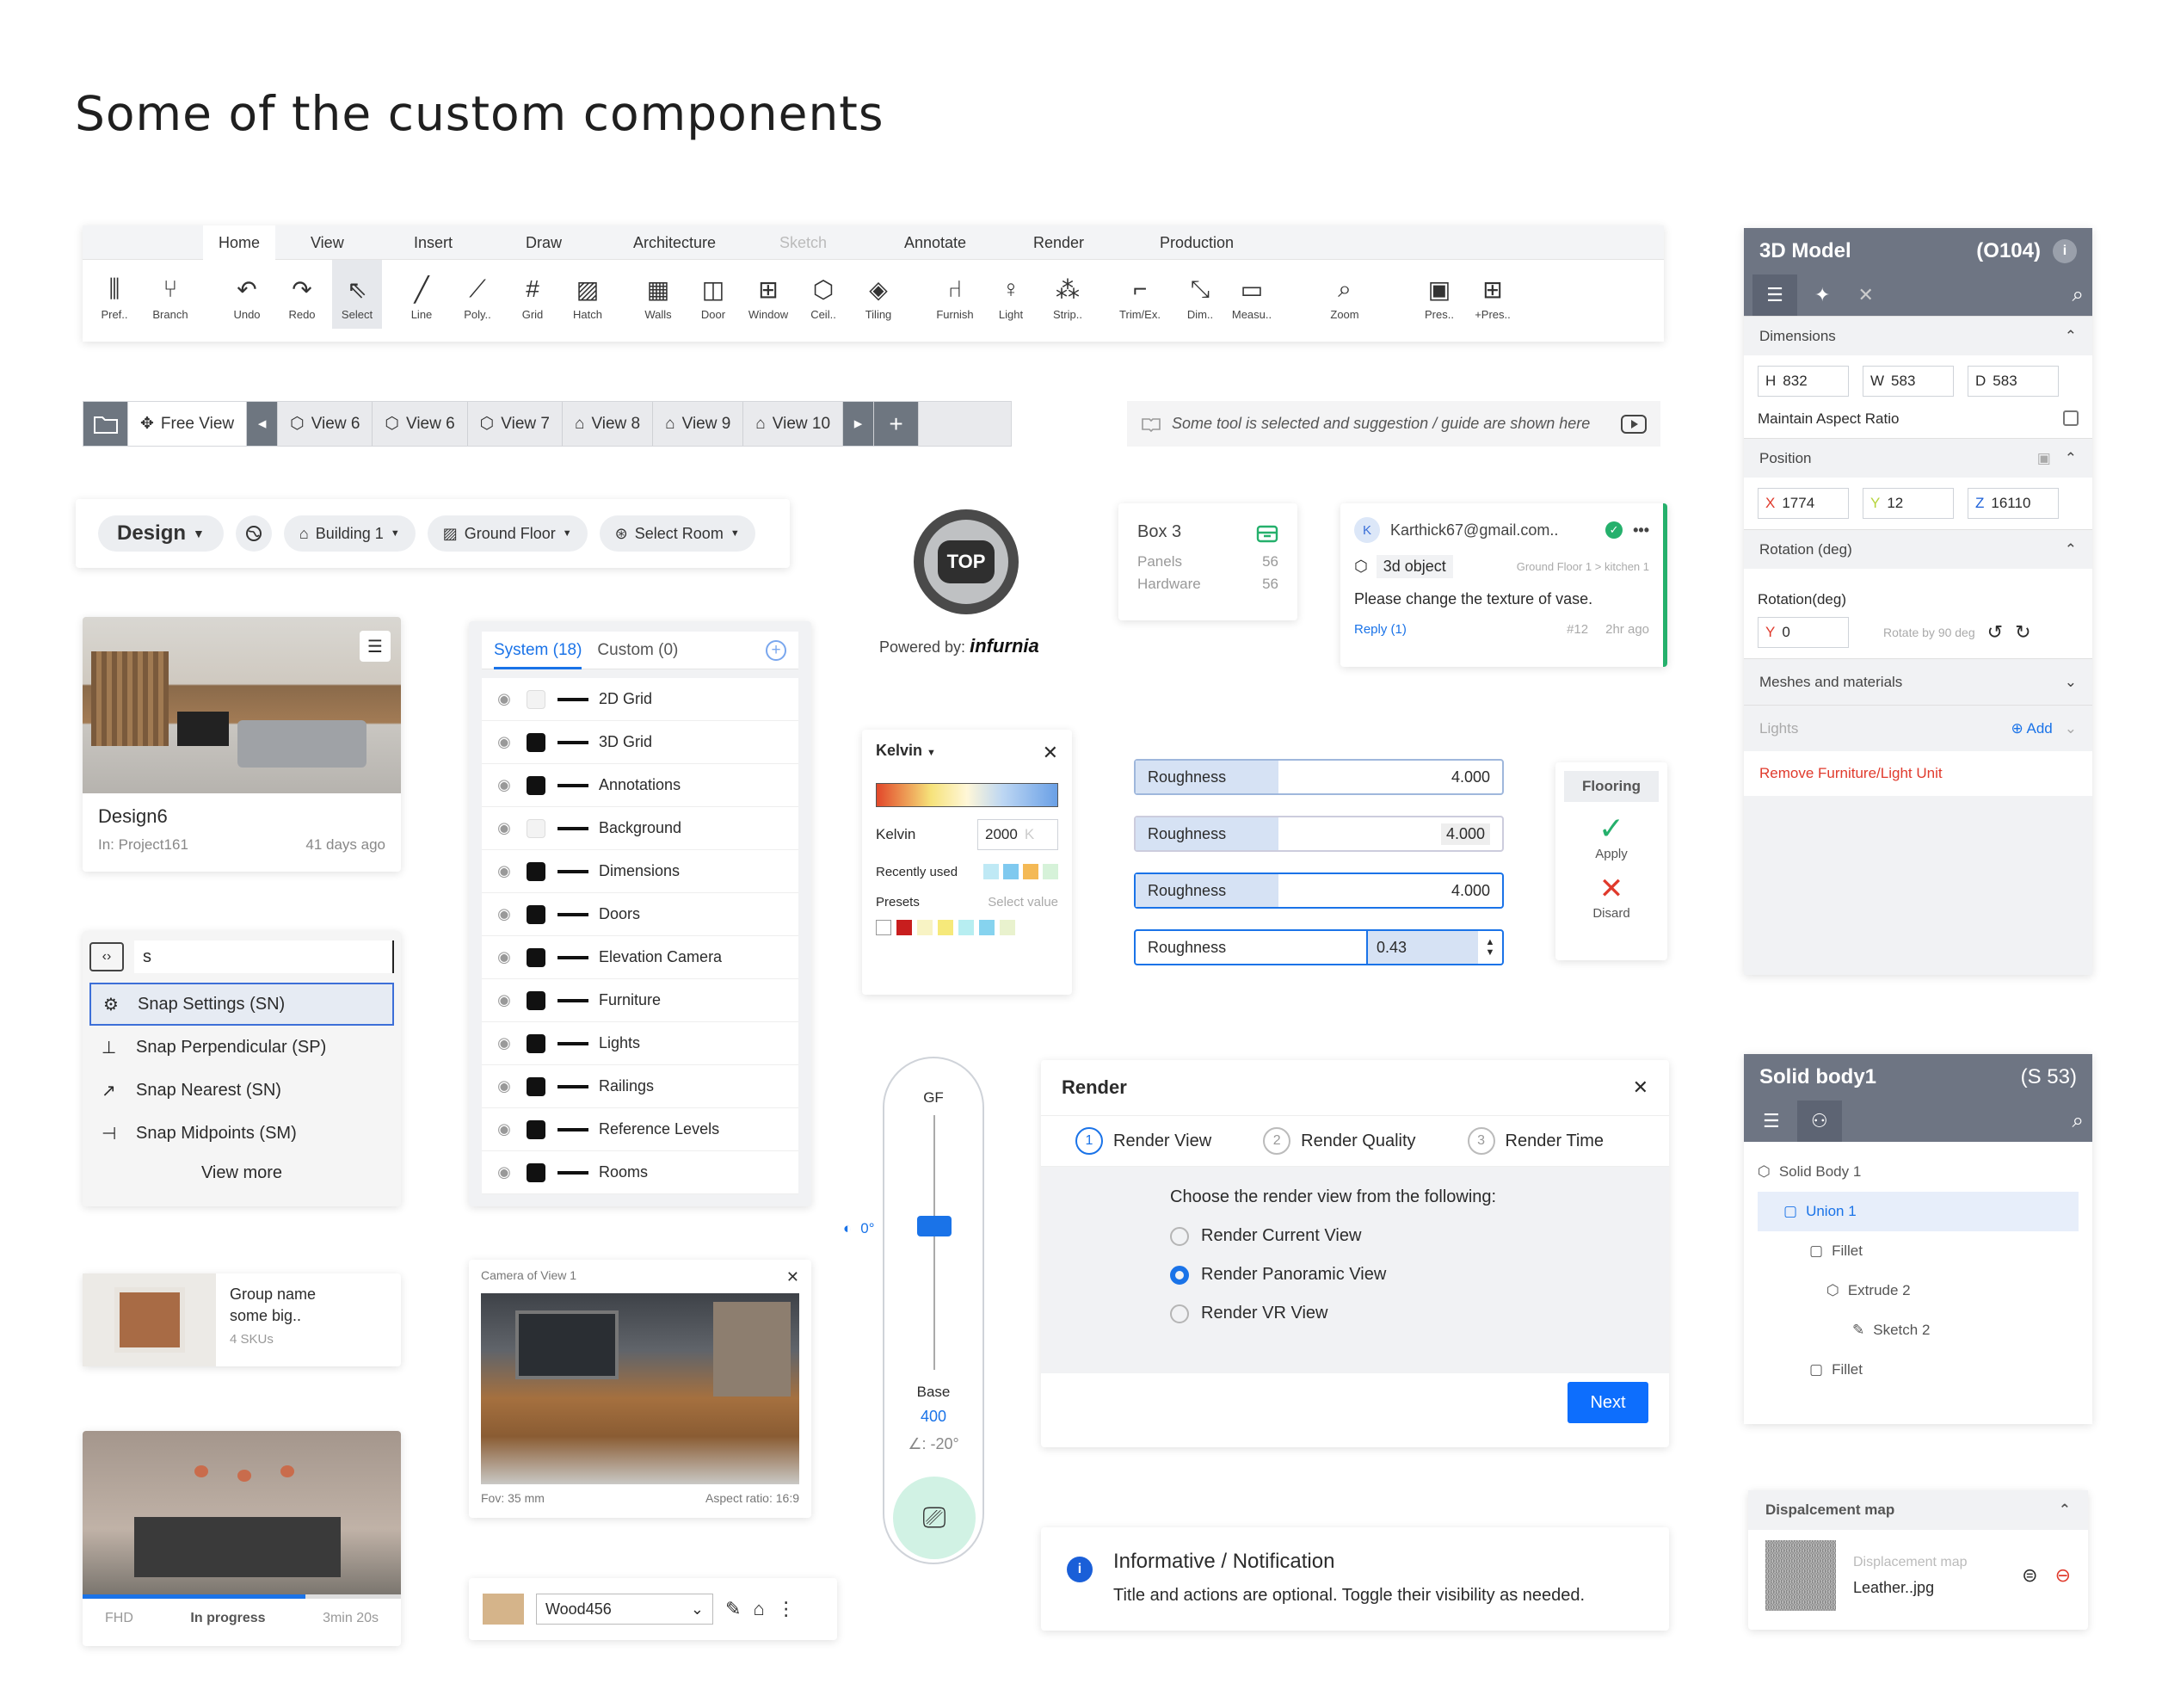 The width and height of the screenshot is (2162, 1708). I want to click on tool-branch: ⑂ Branch, so click(170, 295).